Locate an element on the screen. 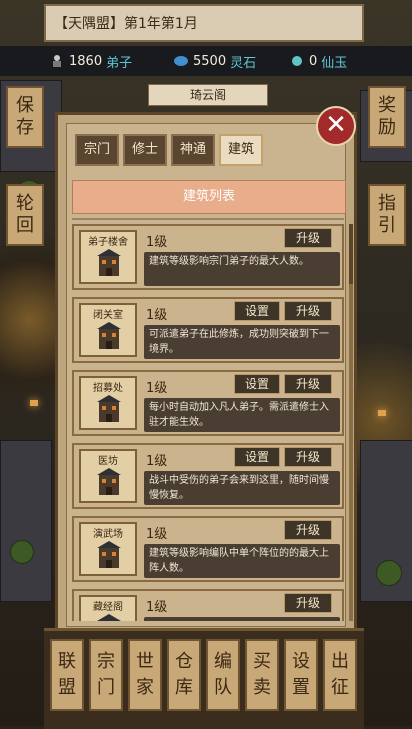 The height and width of the screenshot is (729, 412). button-char: 门 is located at coordinates (106, 687).